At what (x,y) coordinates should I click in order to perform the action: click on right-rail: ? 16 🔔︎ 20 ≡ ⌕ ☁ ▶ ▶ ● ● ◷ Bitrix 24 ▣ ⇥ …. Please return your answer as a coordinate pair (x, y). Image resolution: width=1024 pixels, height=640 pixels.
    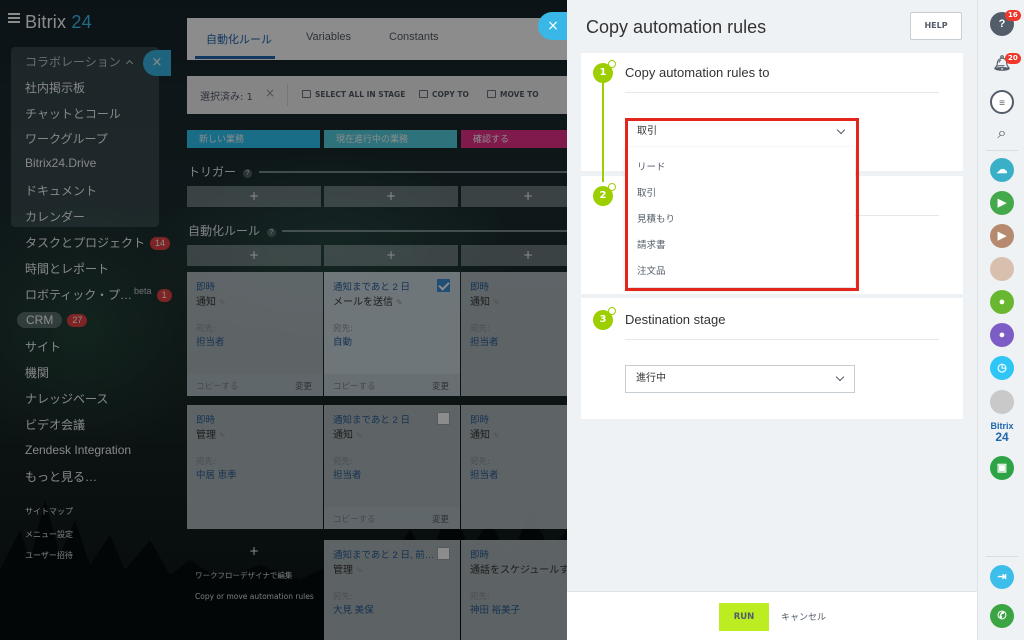
    Looking at the image, I should click on (1000, 320).